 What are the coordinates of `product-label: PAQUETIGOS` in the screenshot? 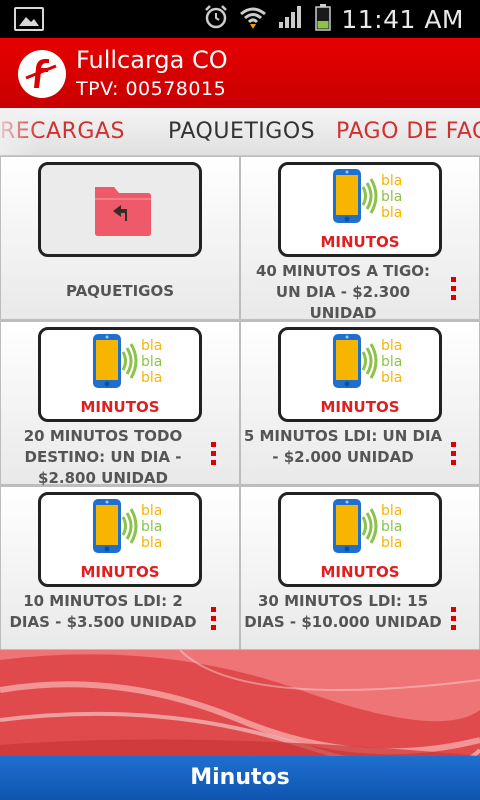 It's located at (120, 291).